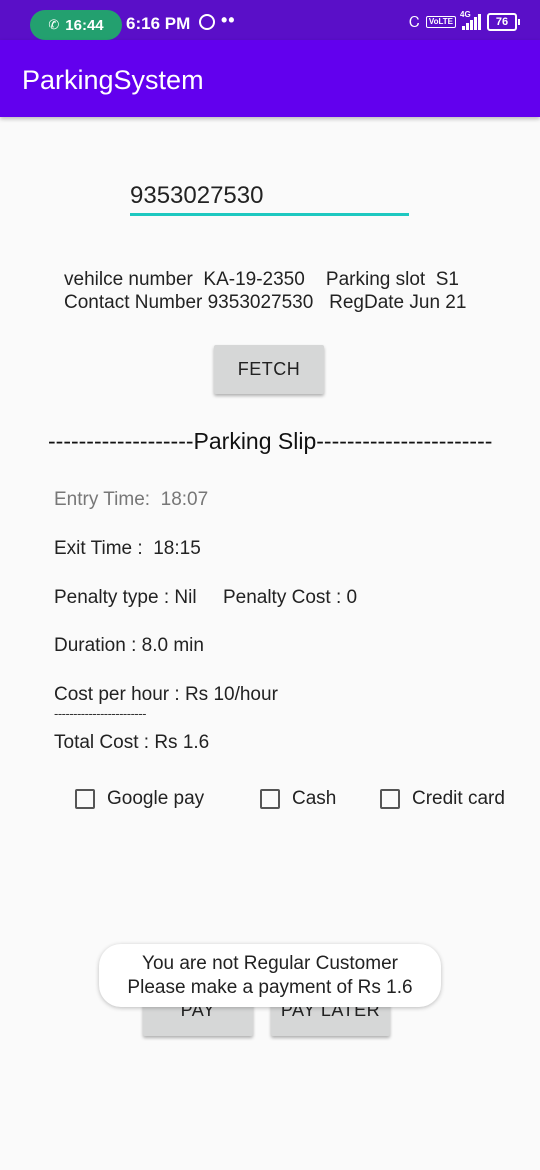  What do you see at coordinates (54, 24) in the screenshot?
I see `phone-icon: ✆` at bounding box center [54, 24].